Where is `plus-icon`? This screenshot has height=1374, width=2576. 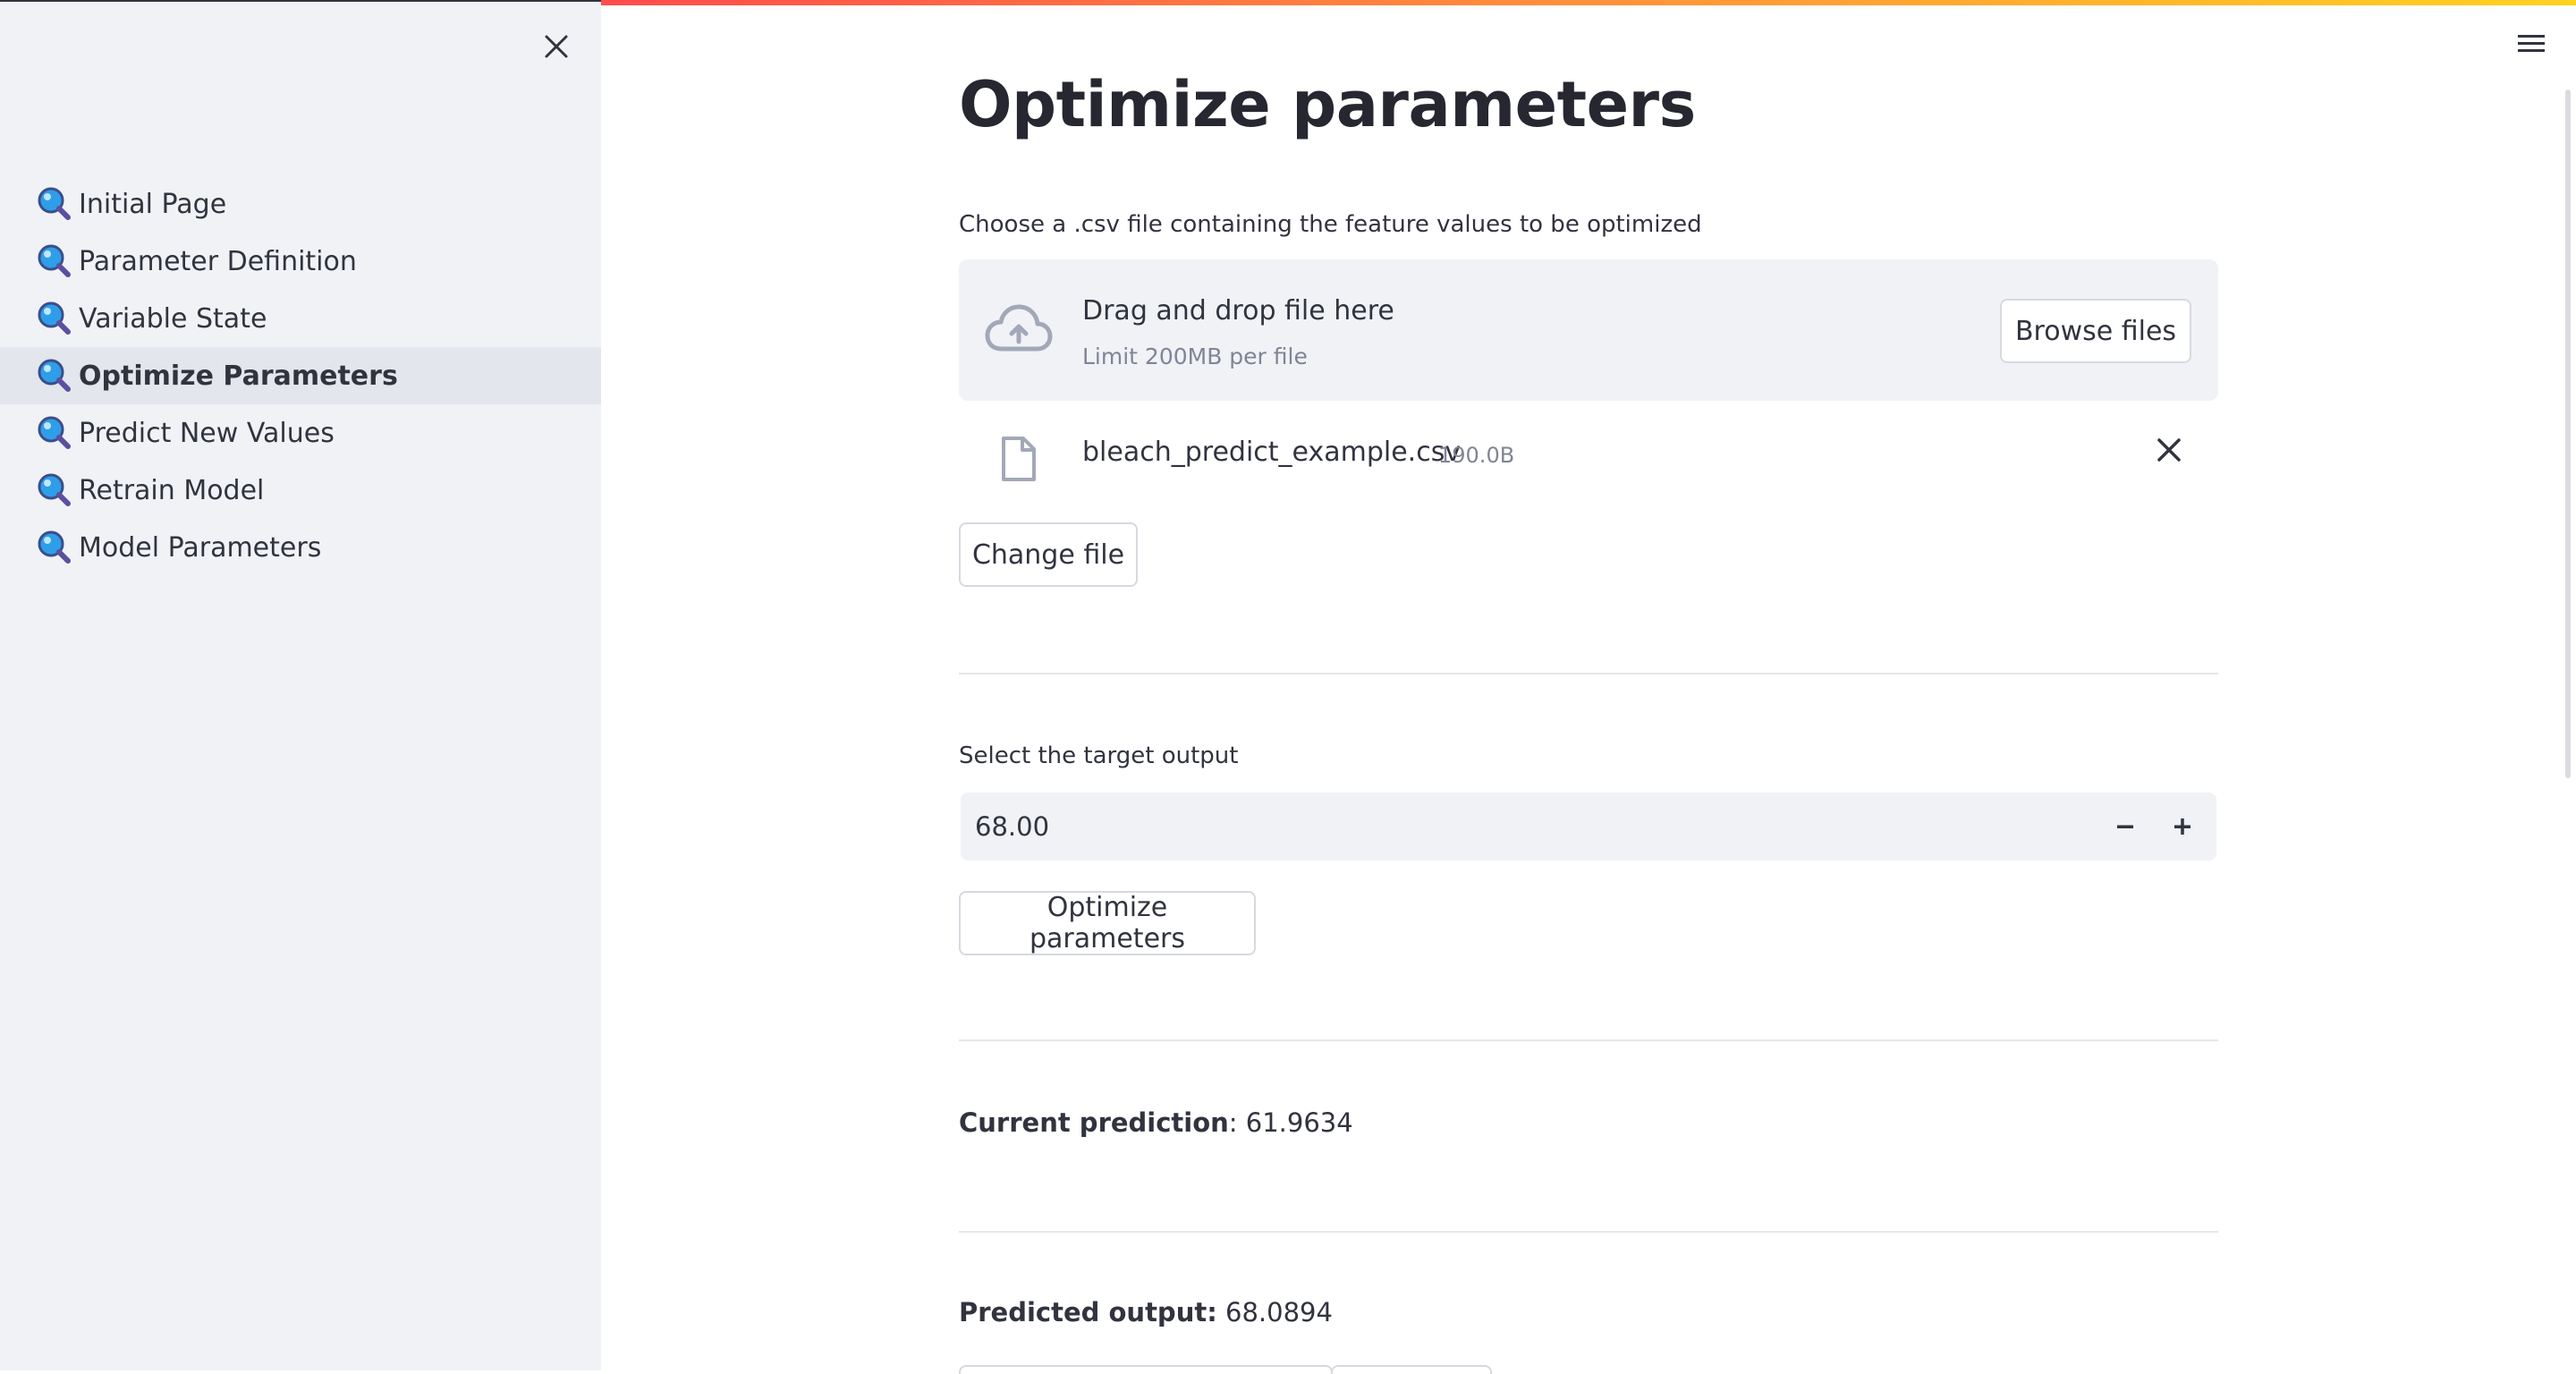 plus-icon is located at coordinates (2182, 826).